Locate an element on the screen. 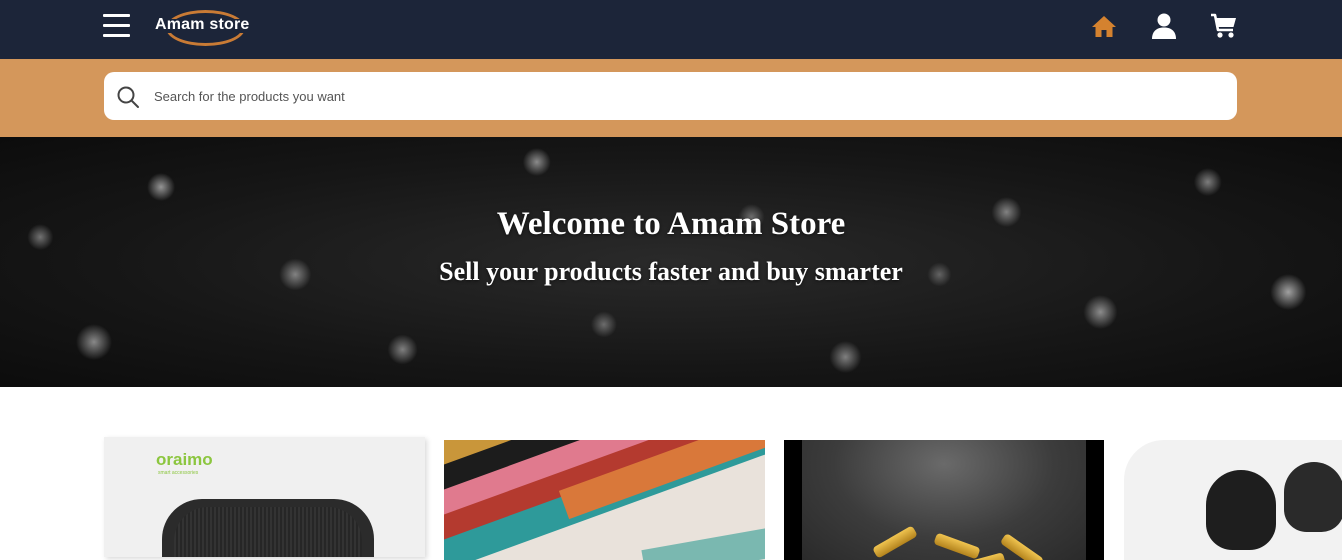 Image resolution: width=1342 pixels, height=560 pixels. product-card-speaker: oraimo smart accessories is located at coordinates (264, 497).